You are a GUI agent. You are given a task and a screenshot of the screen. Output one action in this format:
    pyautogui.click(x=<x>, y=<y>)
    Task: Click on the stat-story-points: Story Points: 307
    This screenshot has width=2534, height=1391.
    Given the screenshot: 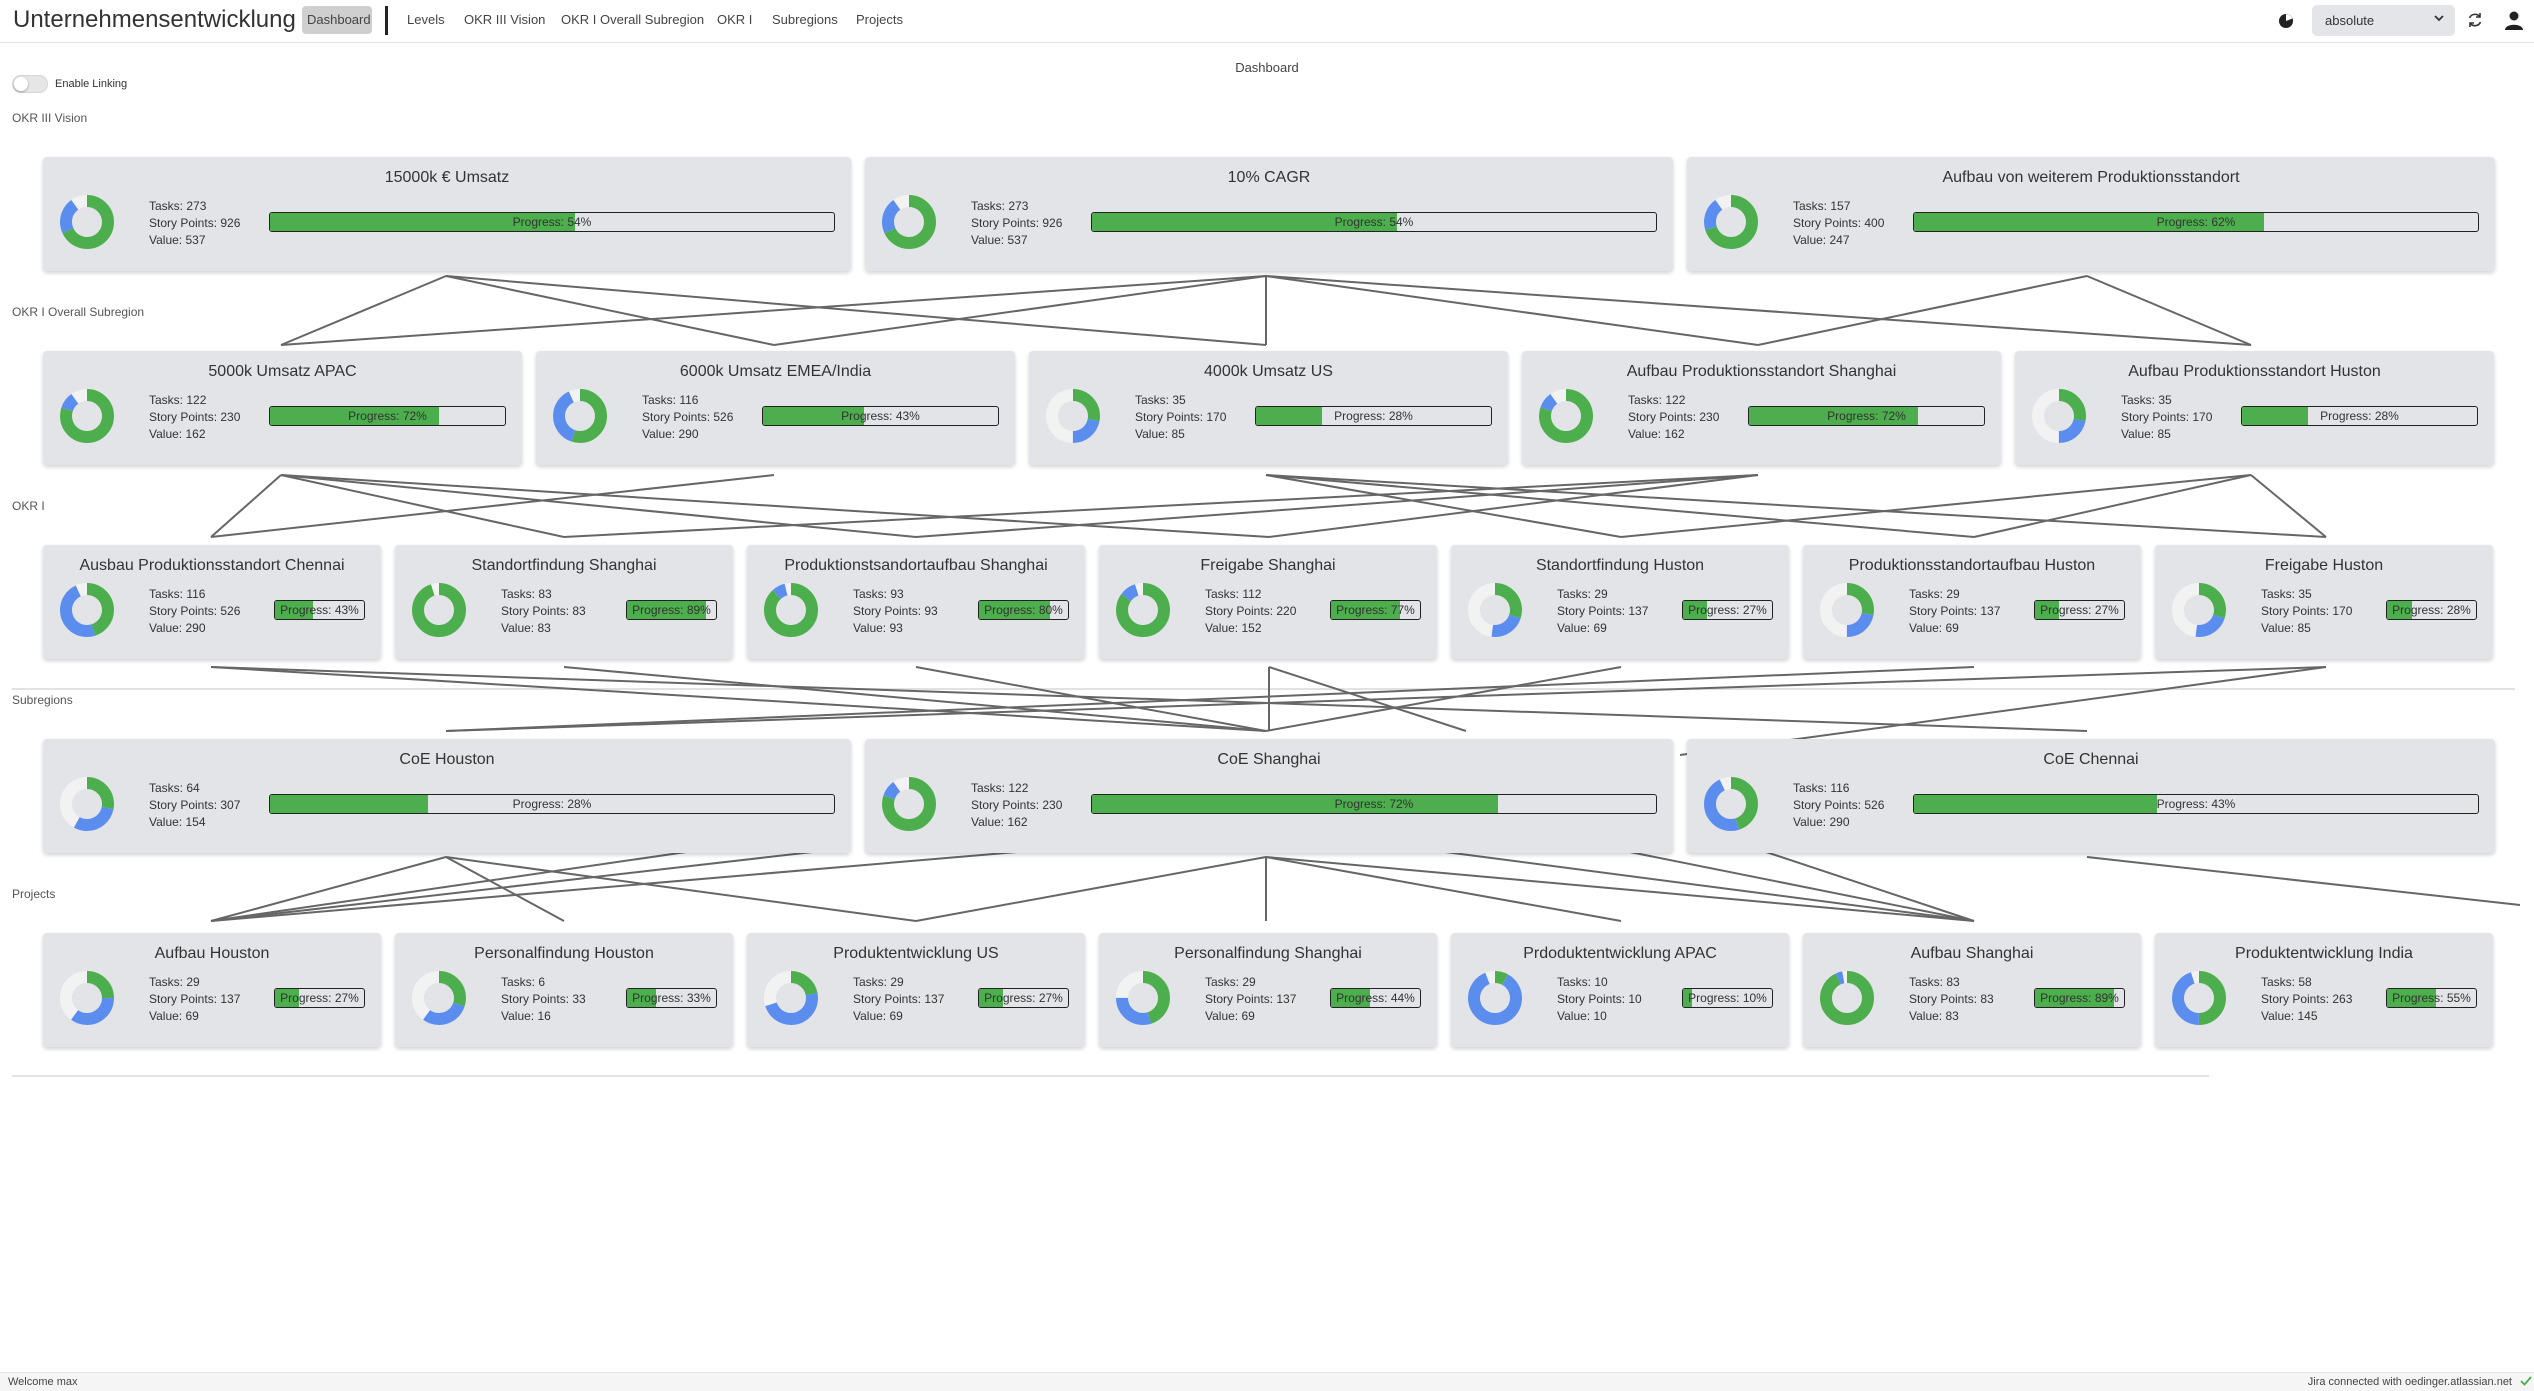 What is the action you would take?
    pyautogui.click(x=195, y=805)
    